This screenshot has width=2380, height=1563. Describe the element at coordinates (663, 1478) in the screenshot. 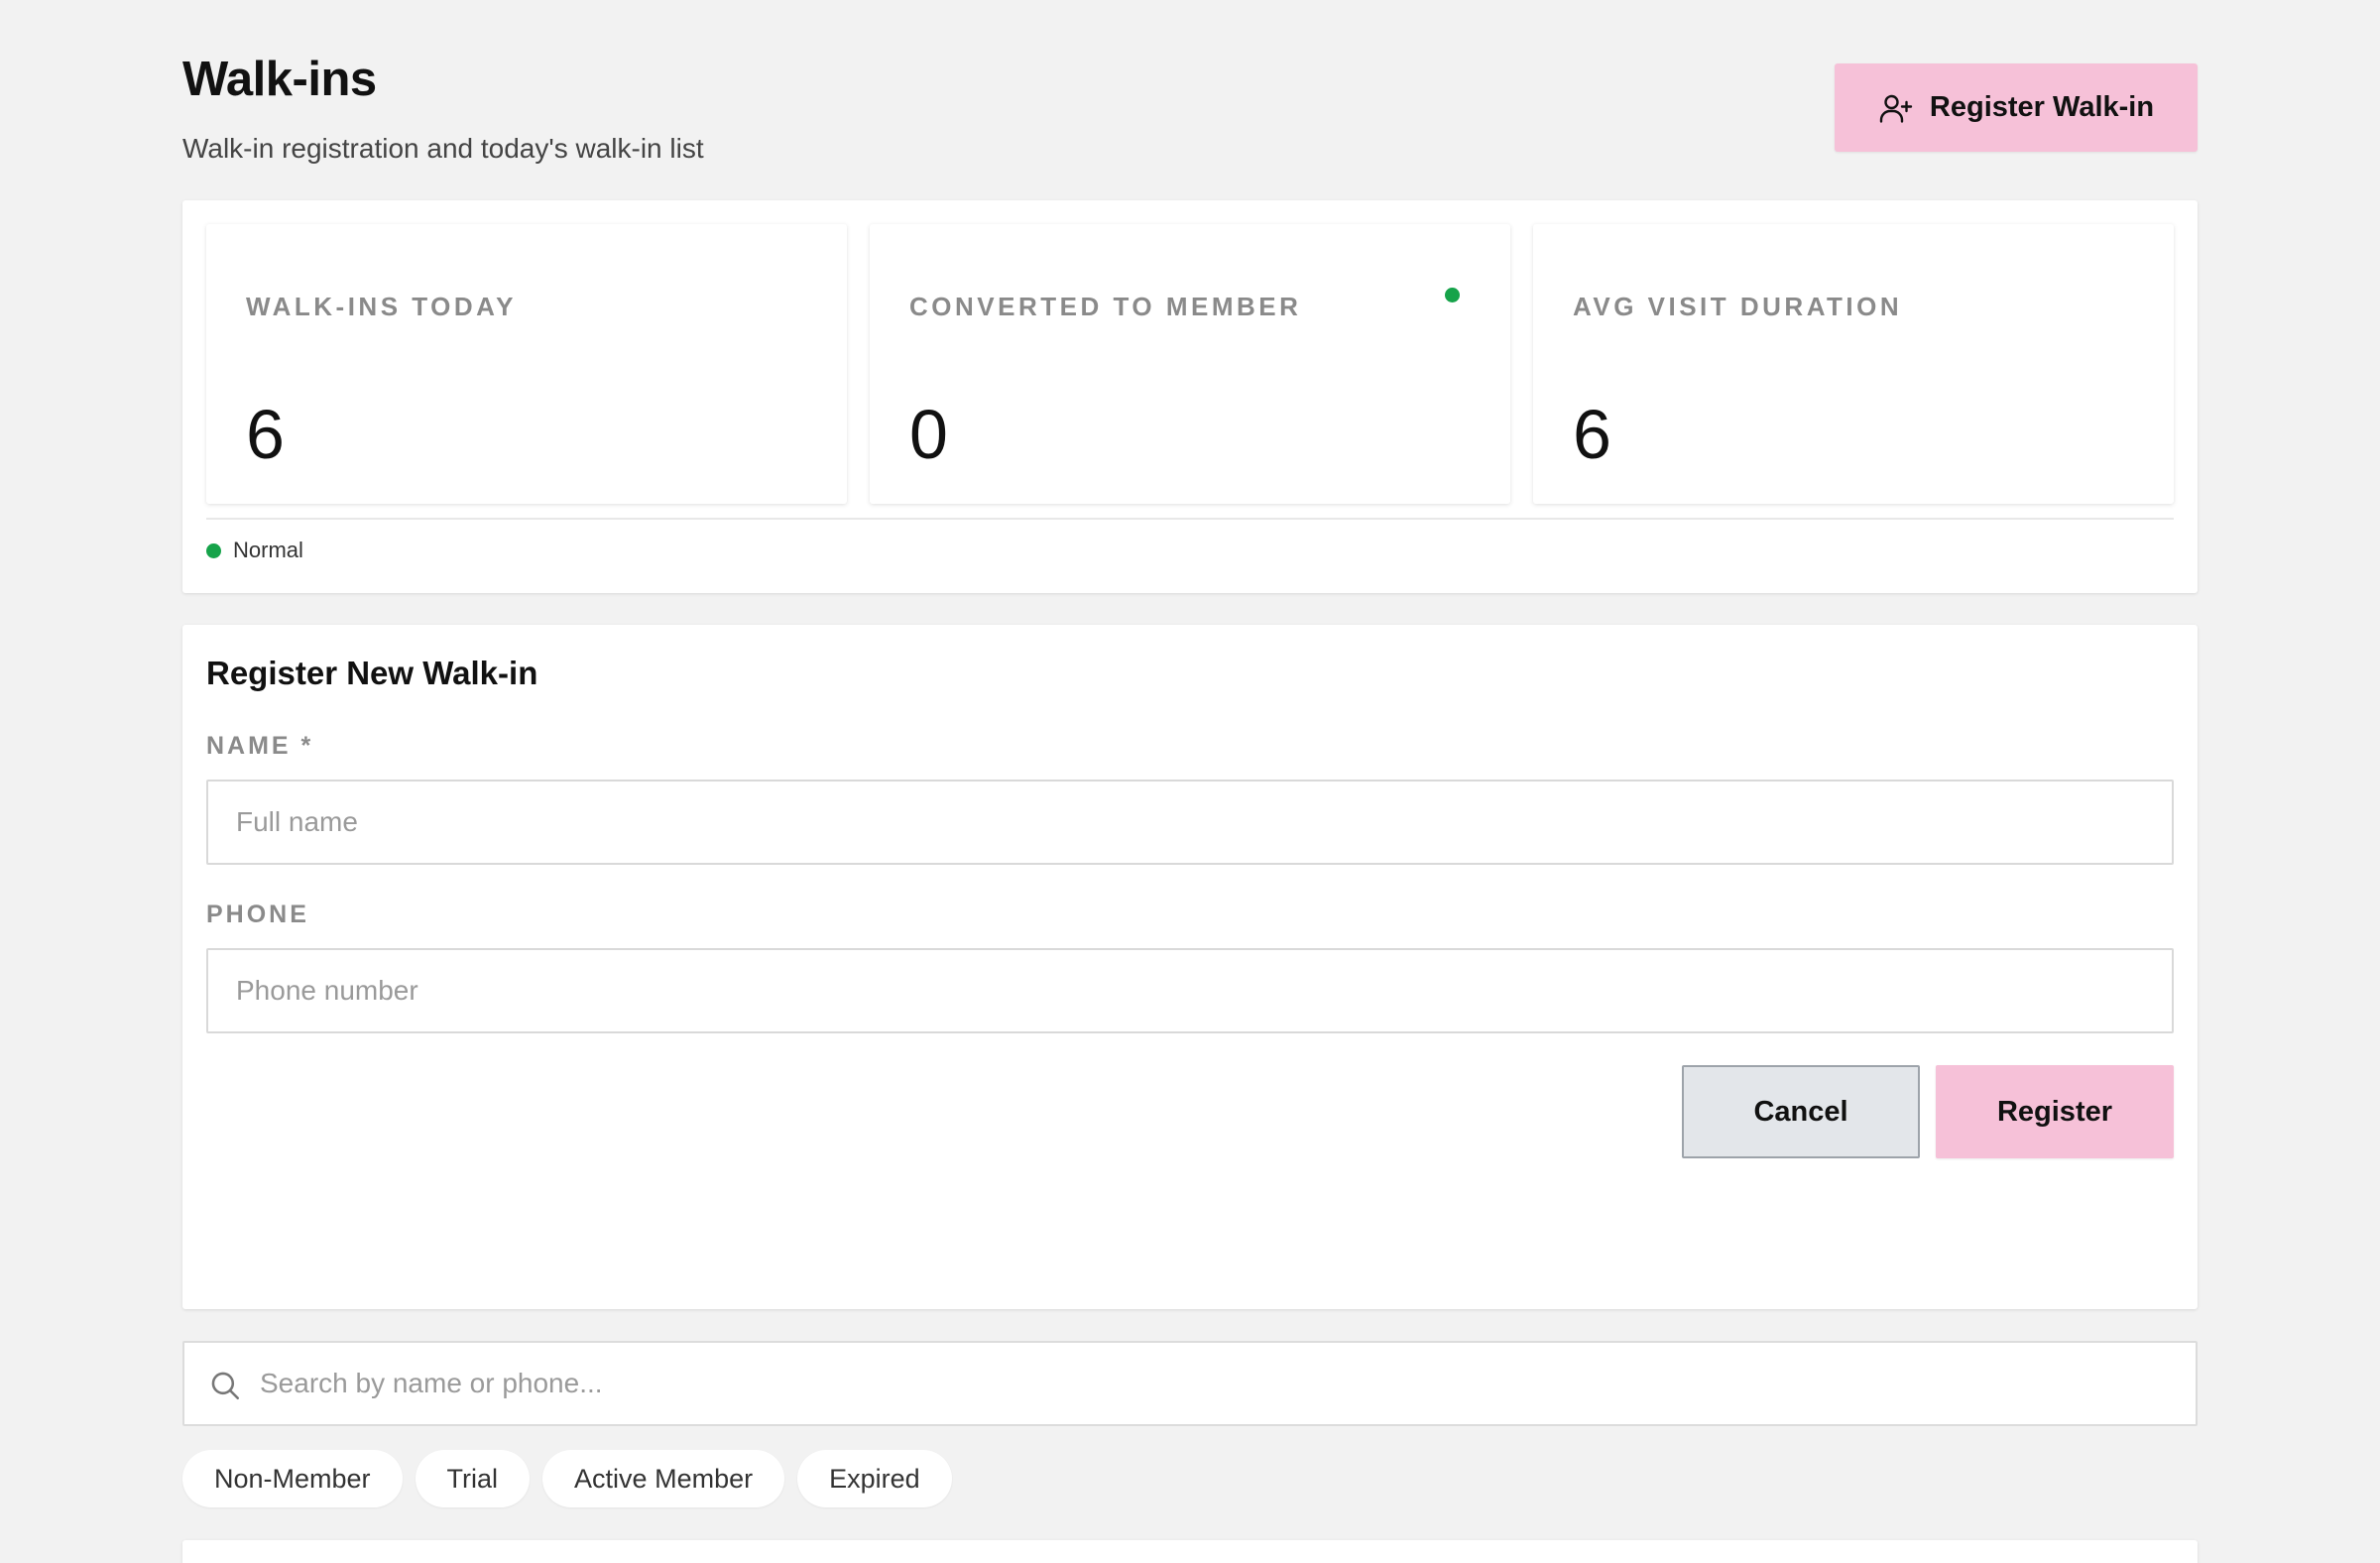

I see `filter-chip-active-member: Active Member` at that location.